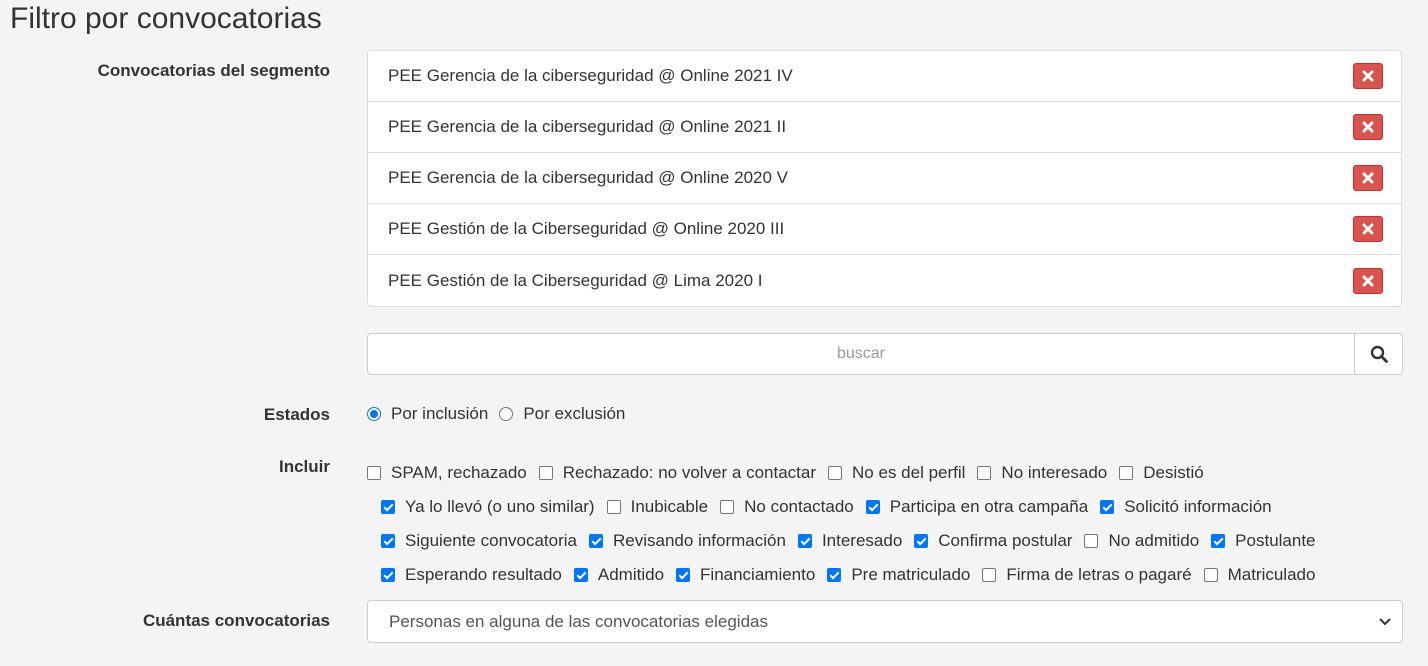  I want to click on incluir-option: Confirma postular, so click(993, 541).